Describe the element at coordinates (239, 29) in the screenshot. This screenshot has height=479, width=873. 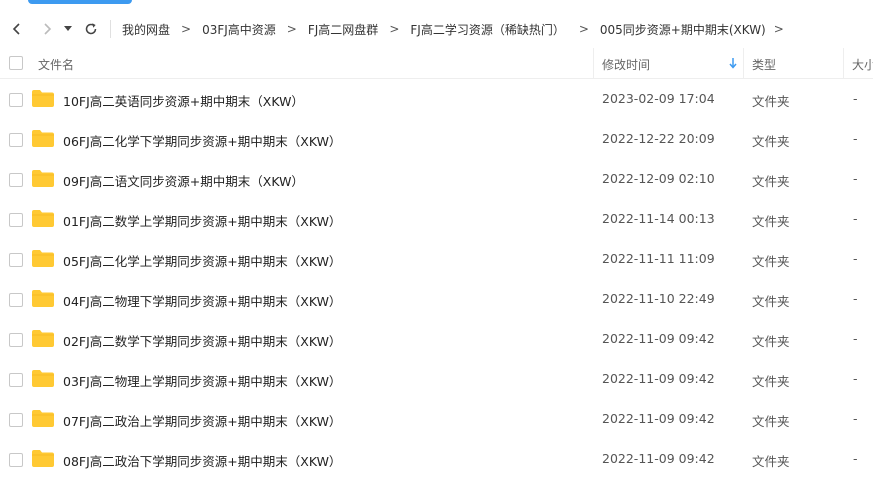
I see `breadcrumb-item: 03FJ高中资源` at that location.